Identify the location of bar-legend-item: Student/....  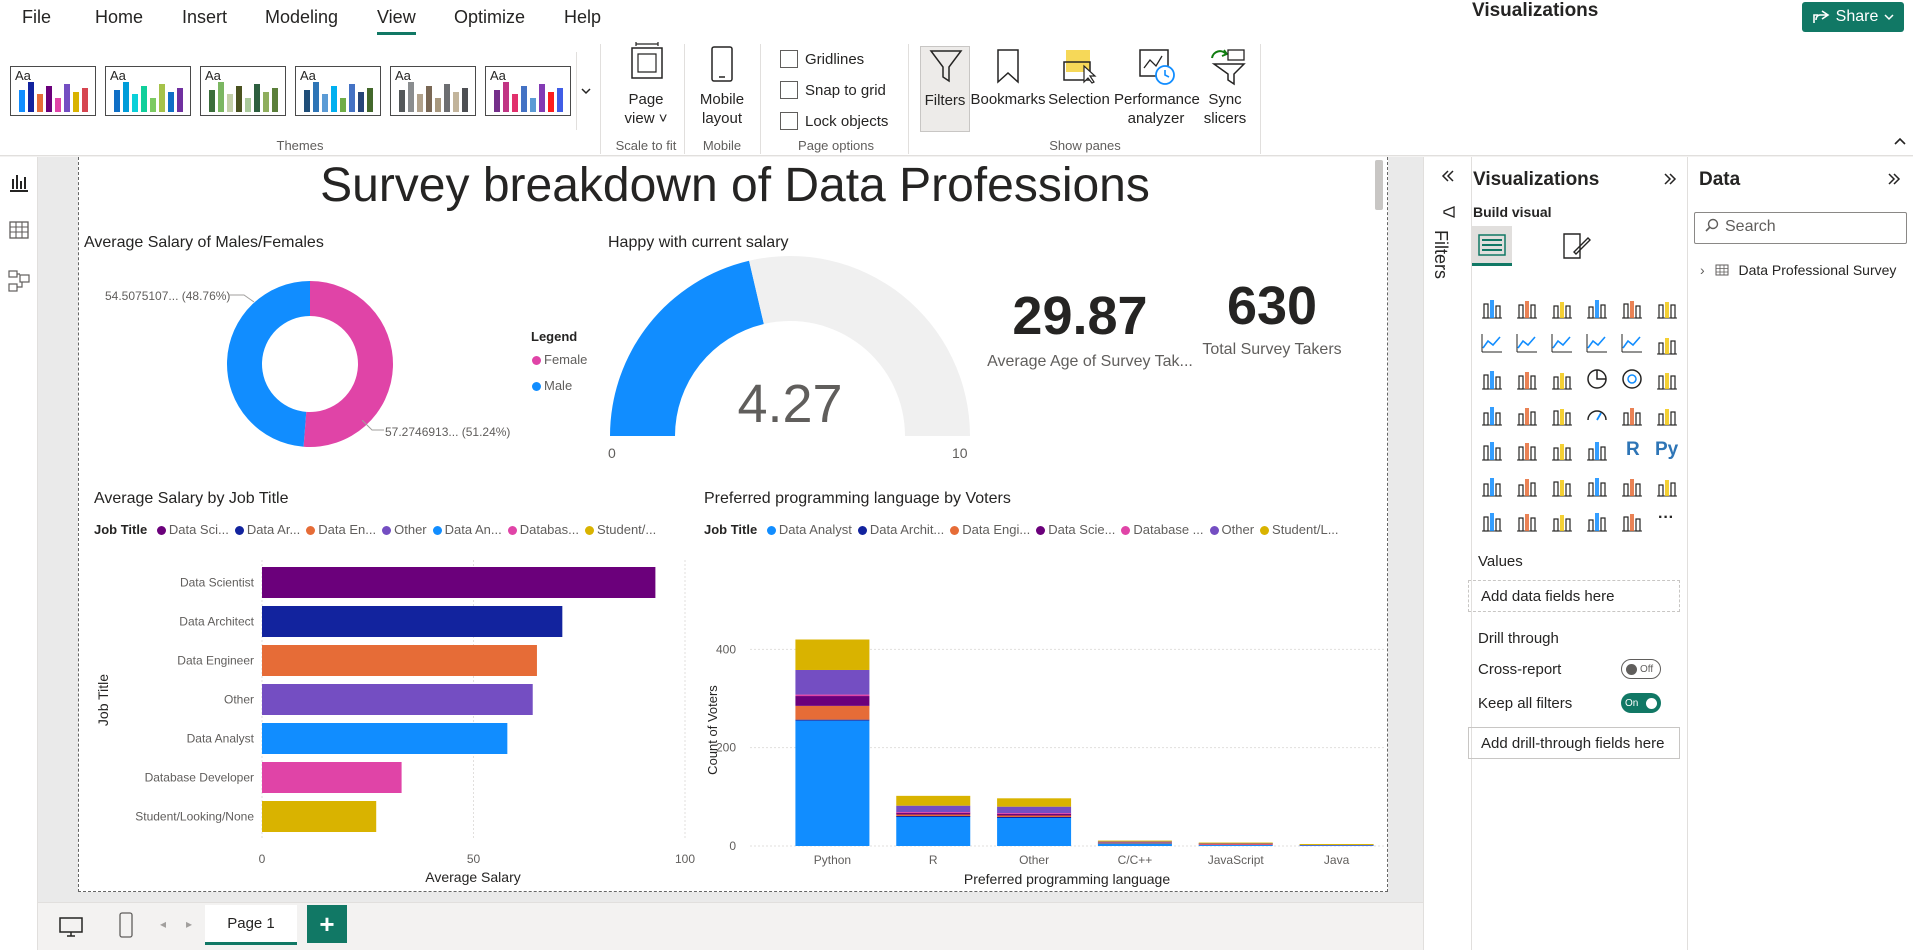
(620, 529).